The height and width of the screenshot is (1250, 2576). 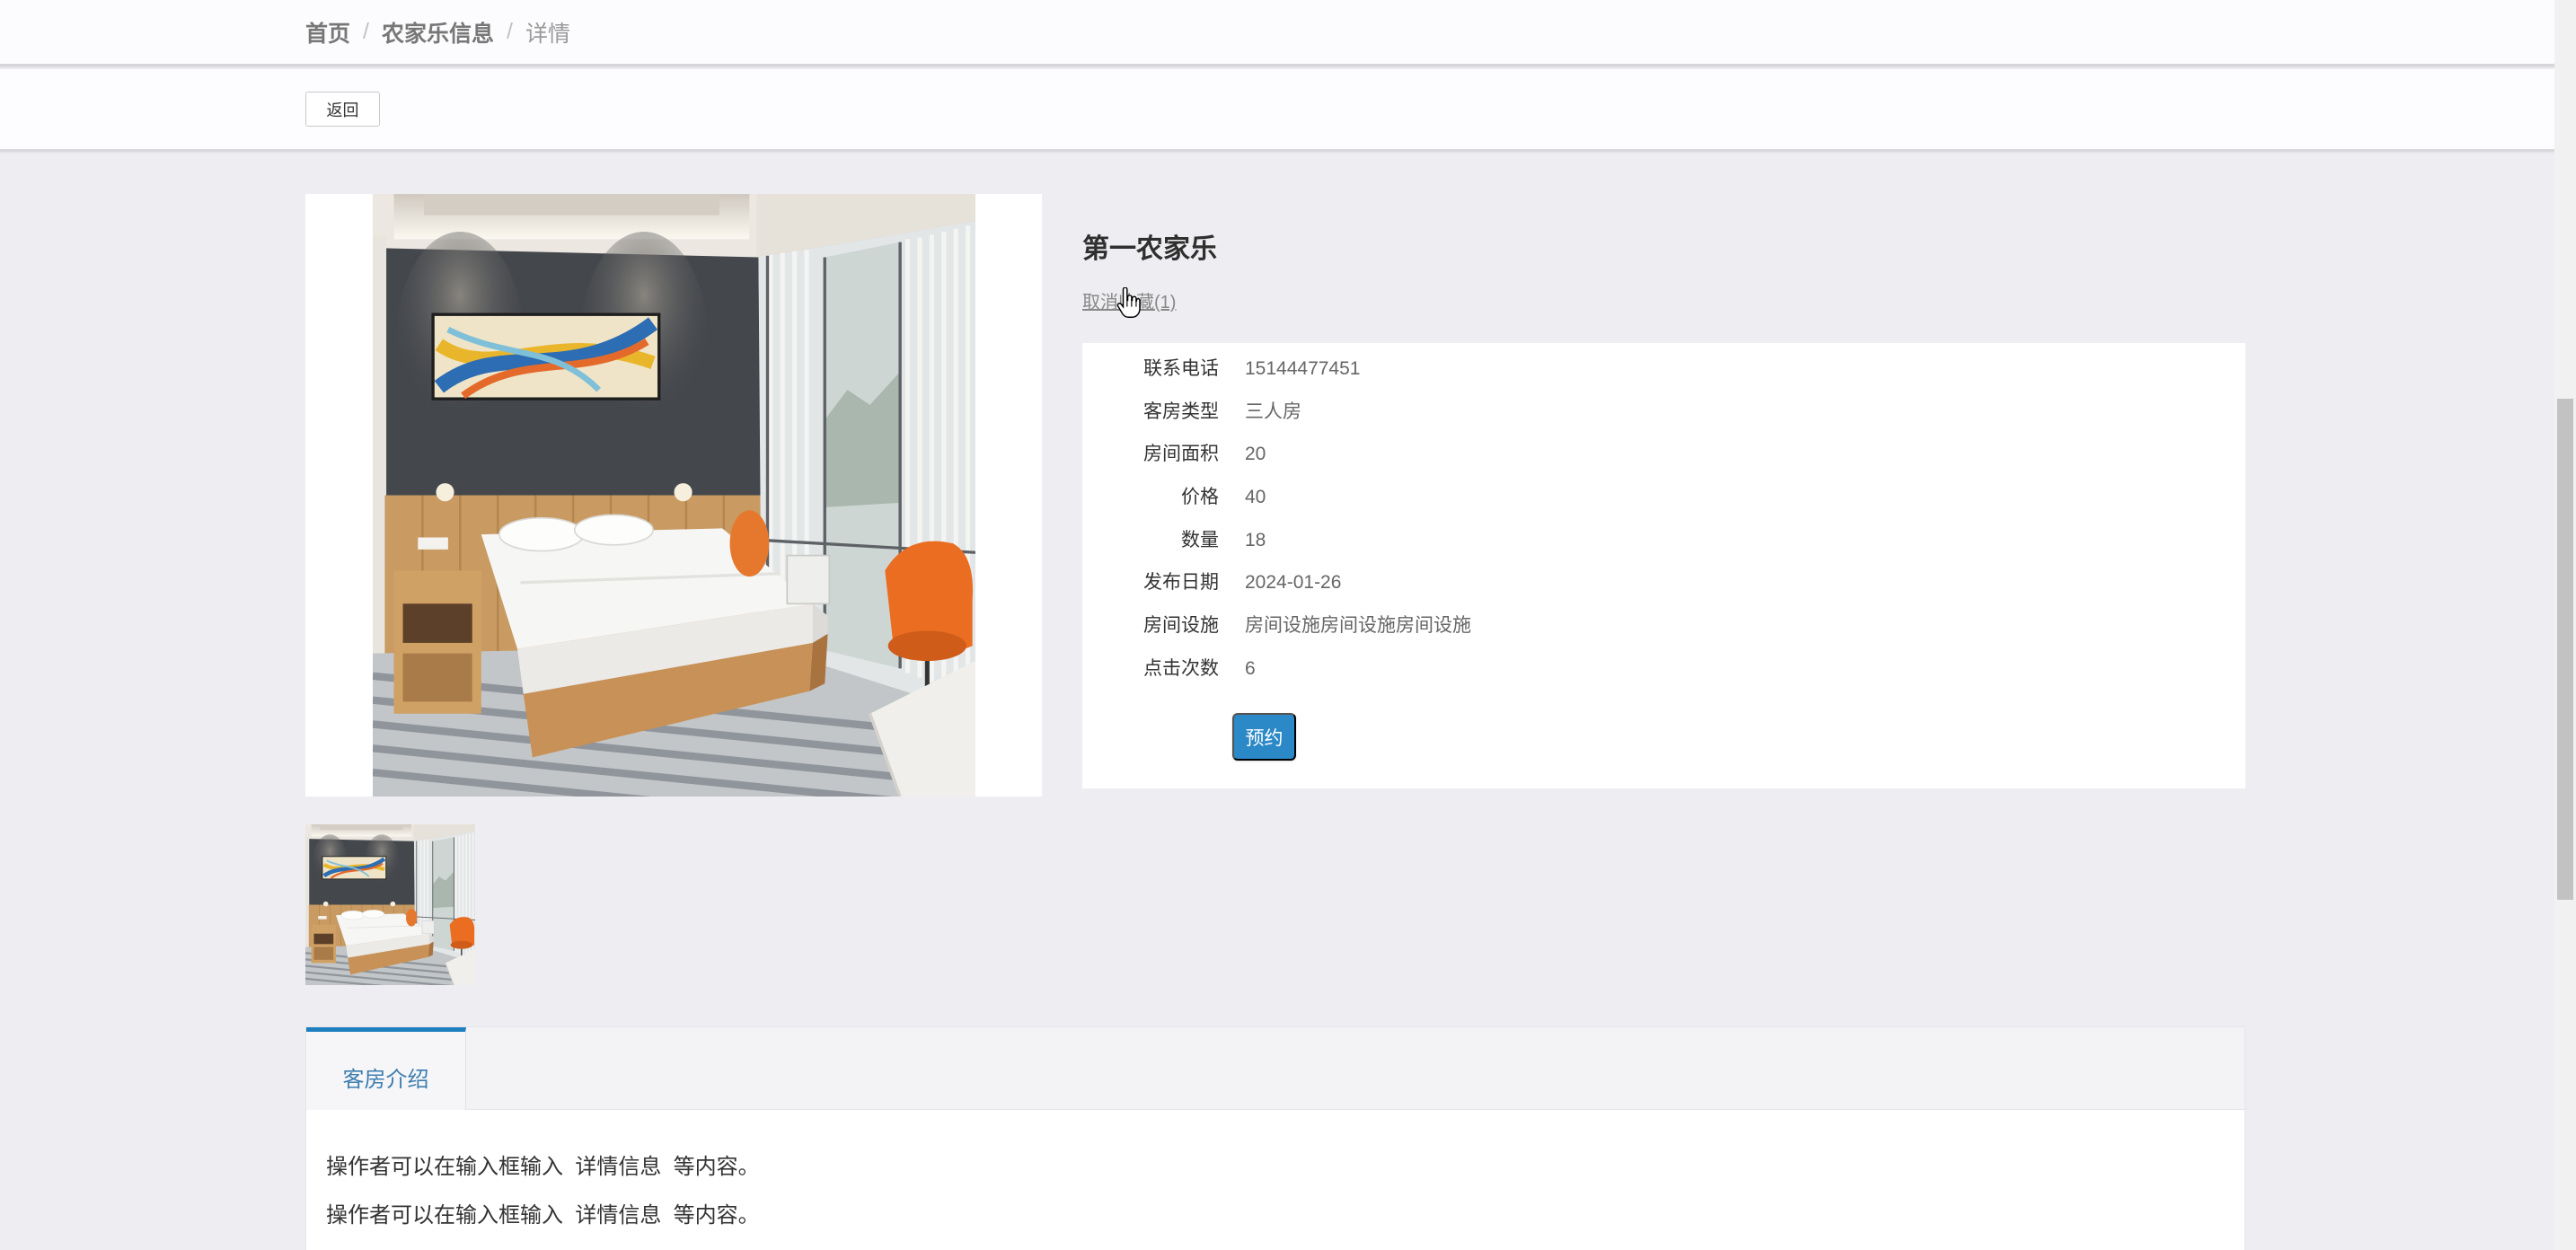 I want to click on field-value: 18, so click(x=1255, y=539).